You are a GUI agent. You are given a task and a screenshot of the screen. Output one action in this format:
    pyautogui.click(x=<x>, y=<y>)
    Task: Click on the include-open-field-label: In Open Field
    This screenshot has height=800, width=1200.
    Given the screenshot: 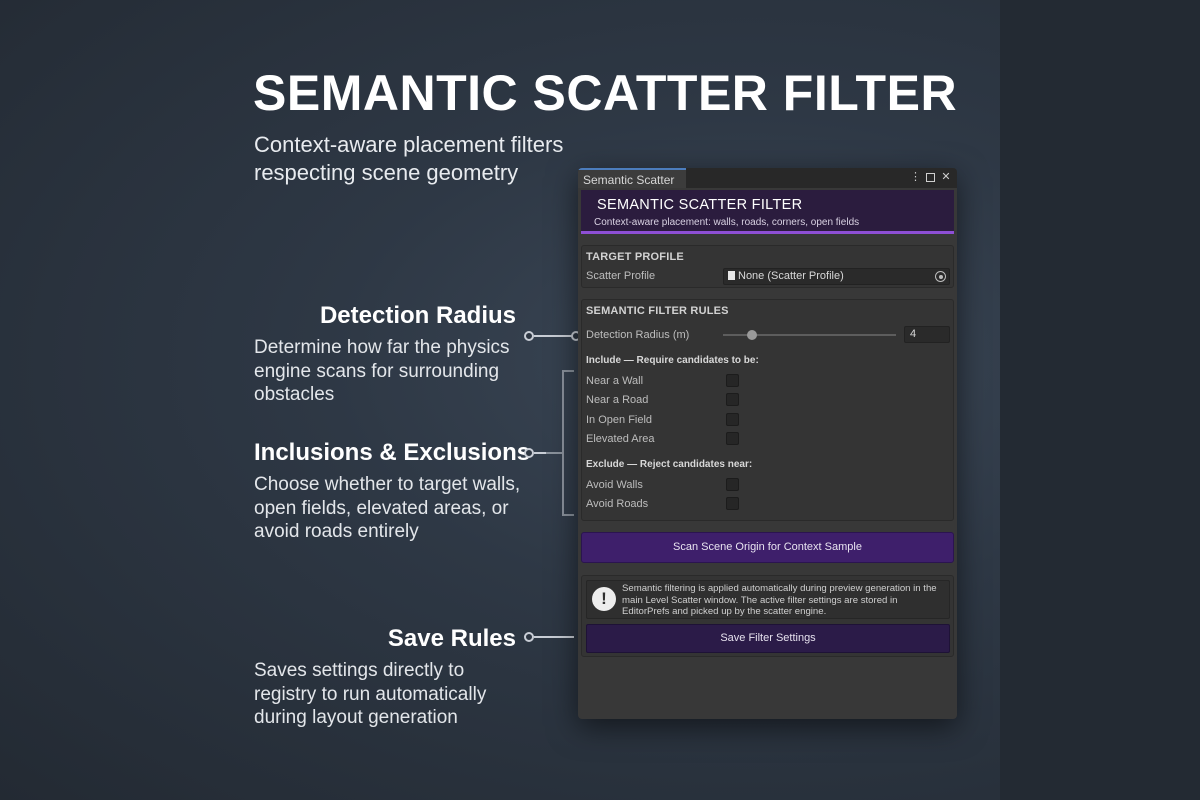 What is the action you would take?
    pyautogui.click(x=619, y=420)
    